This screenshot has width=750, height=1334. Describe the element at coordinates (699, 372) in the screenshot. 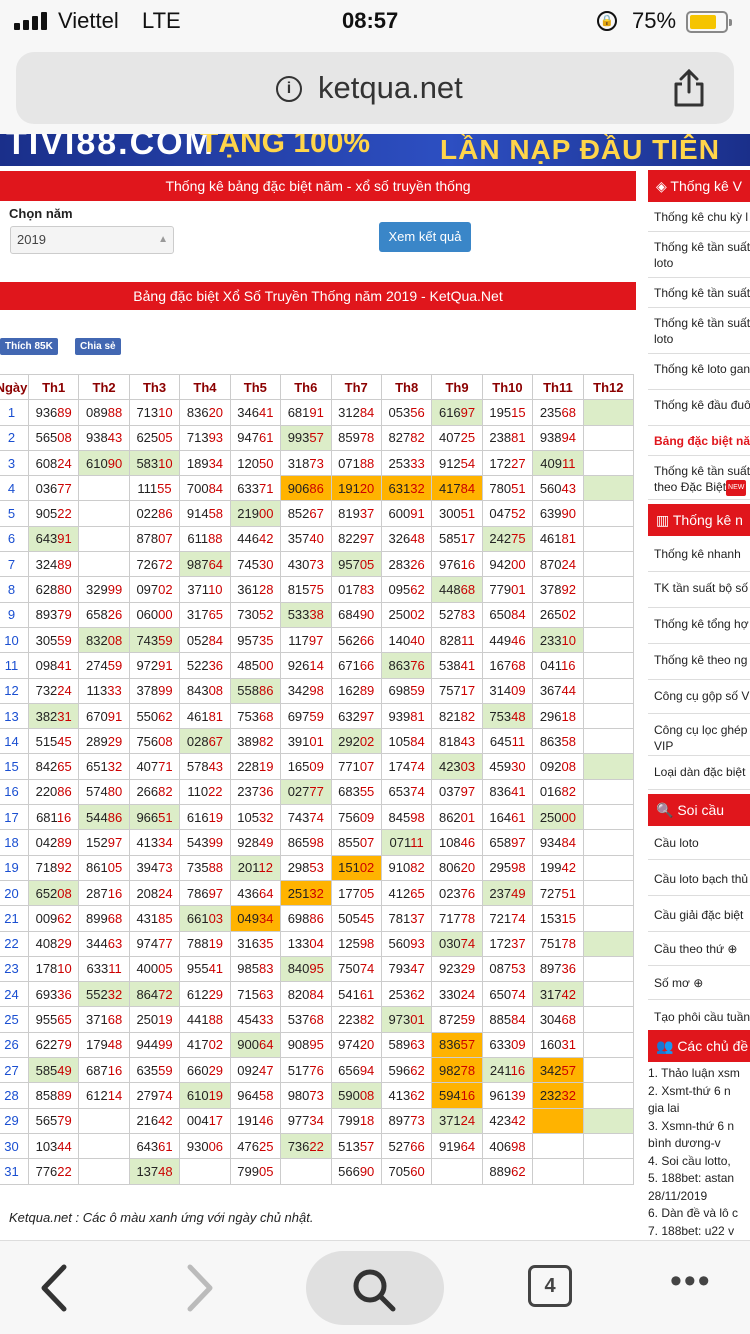

I see `sidebar-link: Thống kê loto gan` at that location.